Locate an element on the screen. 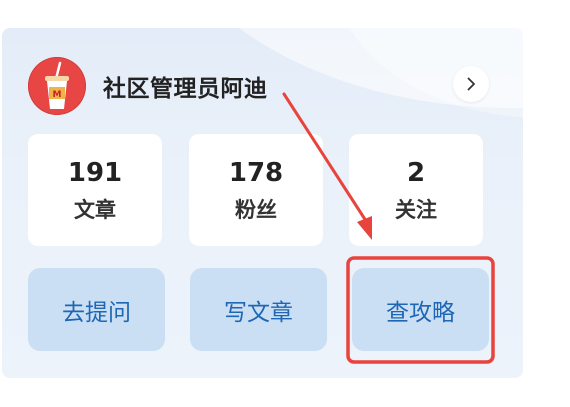  profile-header: M 社区管理员阿迪 is located at coordinates (148, 86).